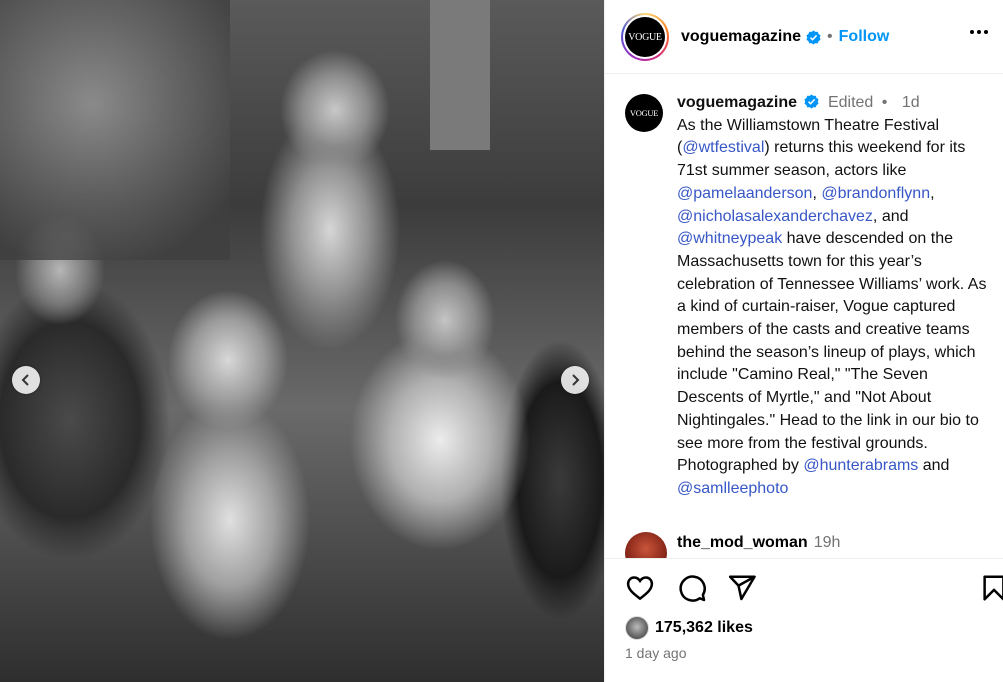 Image resolution: width=1003 pixels, height=682 pixels. I want to click on caption-username: voguemagazine, so click(737, 102).